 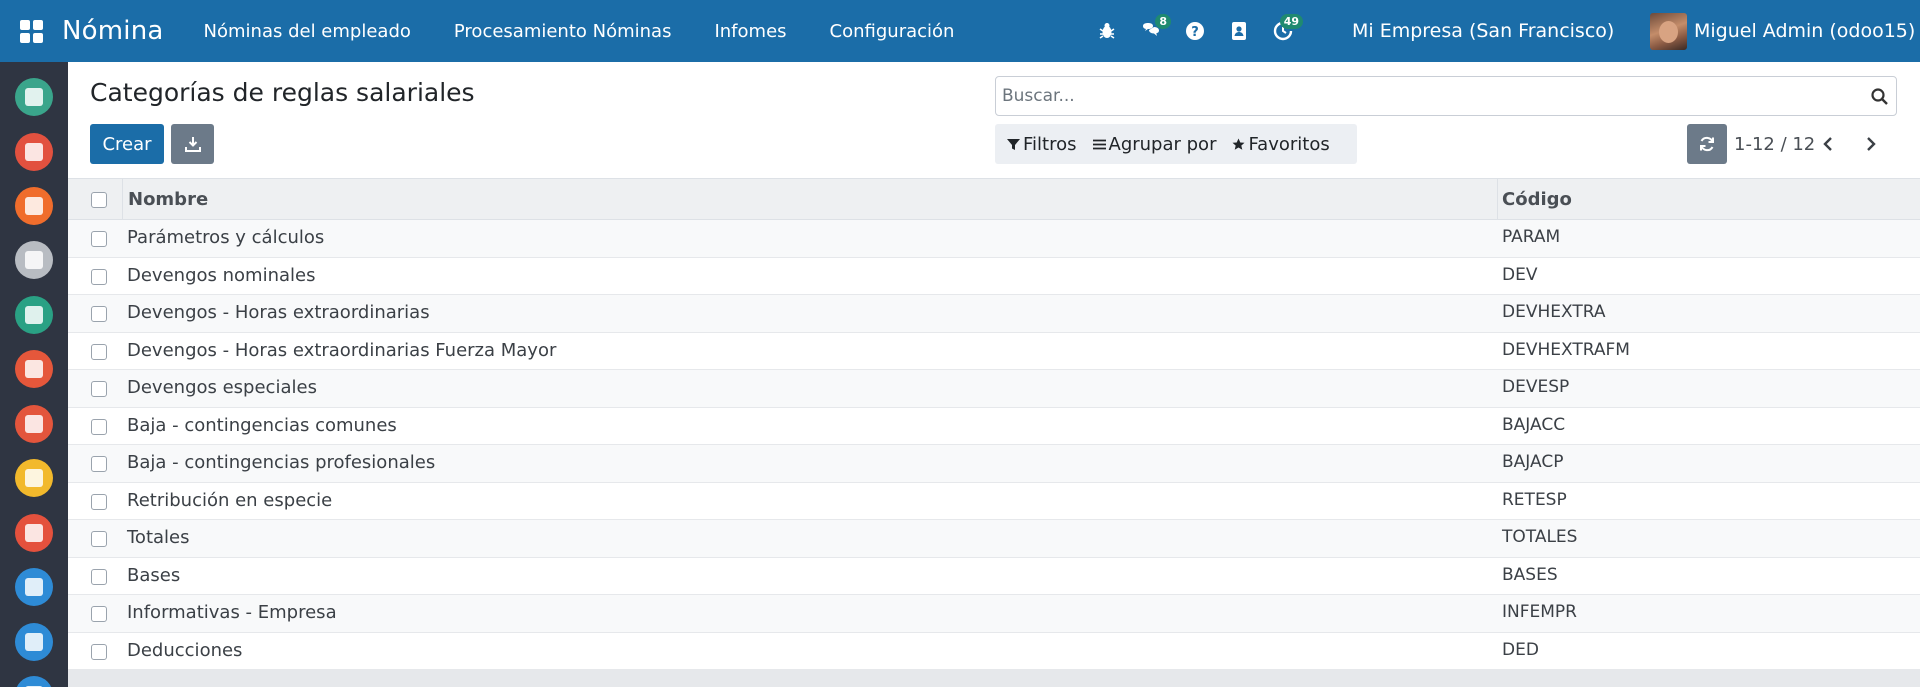 I want to click on search-input, so click(x=1427, y=96).